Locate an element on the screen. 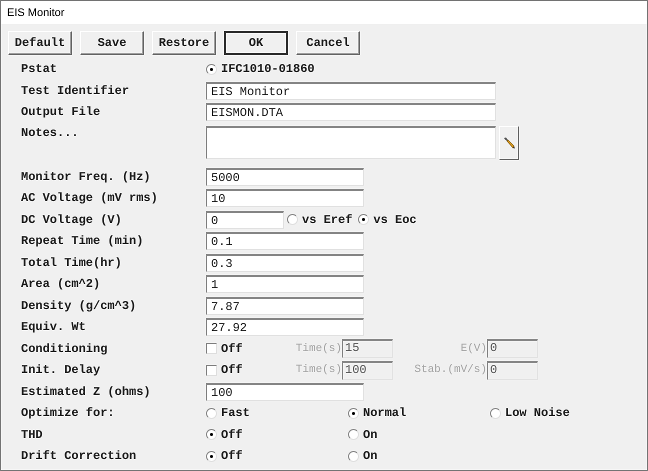  field-label: DC Voltage (V) is located at coordinates (72, 219).